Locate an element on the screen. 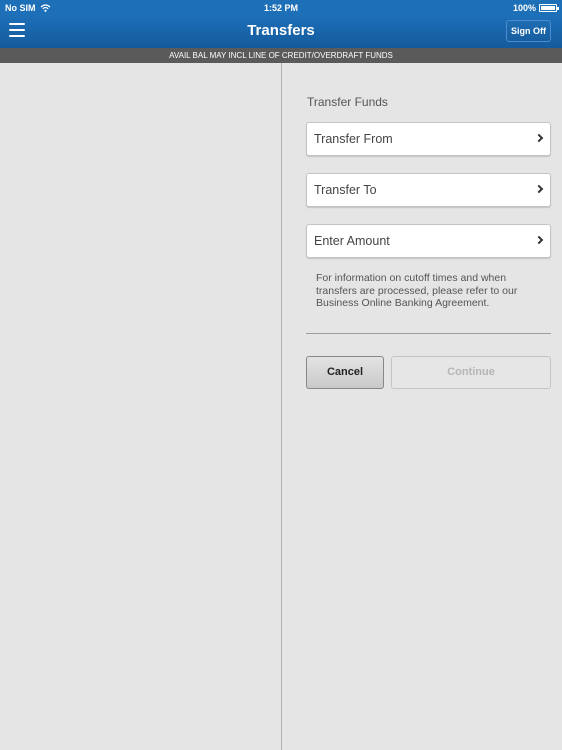 This screenshot has height=750, width=562. cancel-button: Cancel is located at coordinates (345, 372).